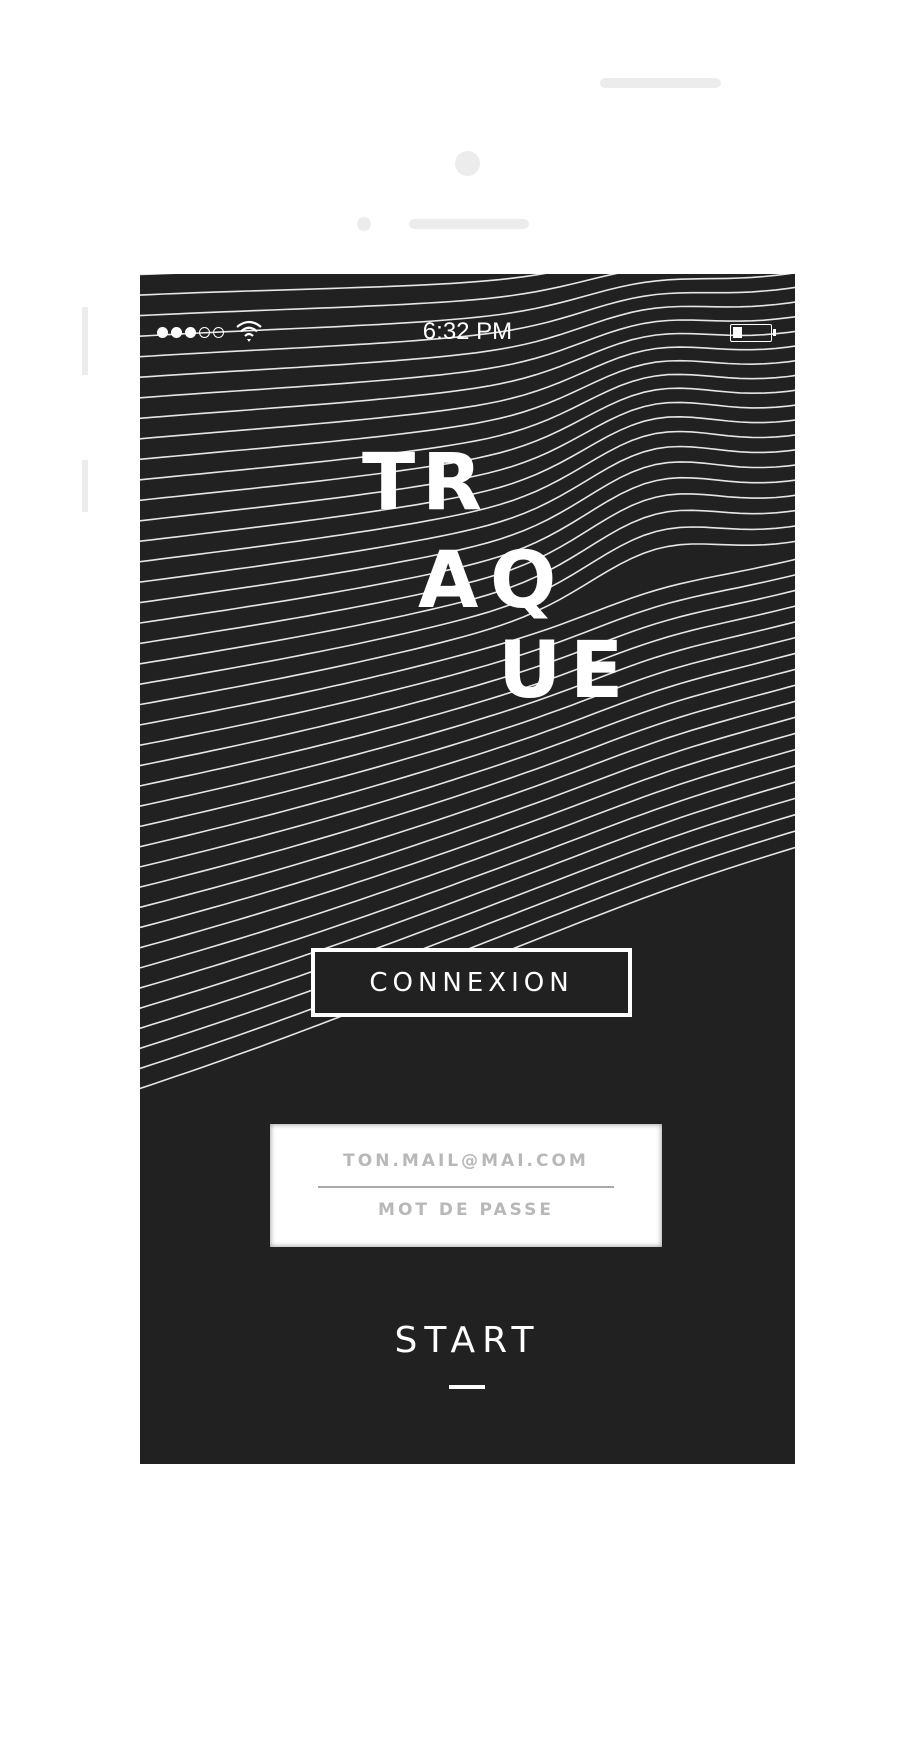  What do you see at coordinates (467, 1340) in the screenshot?
I see `start-button: START` at bounding box center [467, 1340].